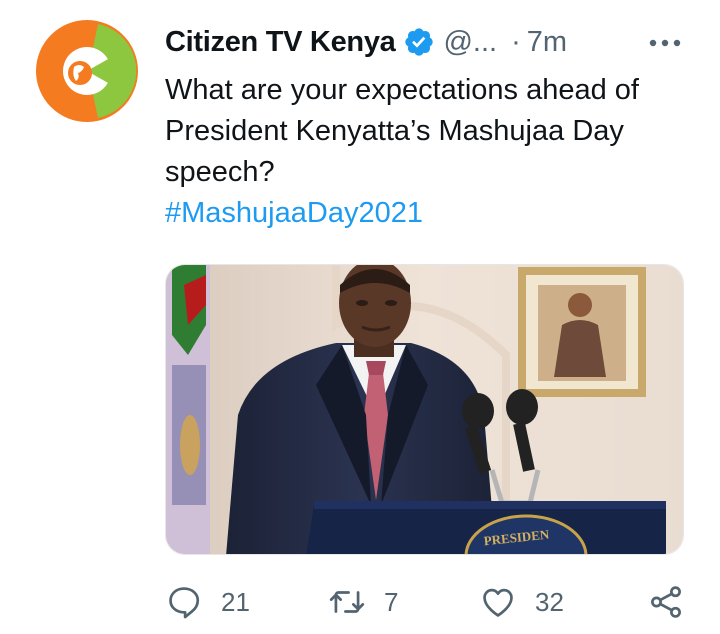 The width and height of the screenshot is (720, 634). I want to click on hashtag-link: #MashujaaDay2021, so click(294, 213).